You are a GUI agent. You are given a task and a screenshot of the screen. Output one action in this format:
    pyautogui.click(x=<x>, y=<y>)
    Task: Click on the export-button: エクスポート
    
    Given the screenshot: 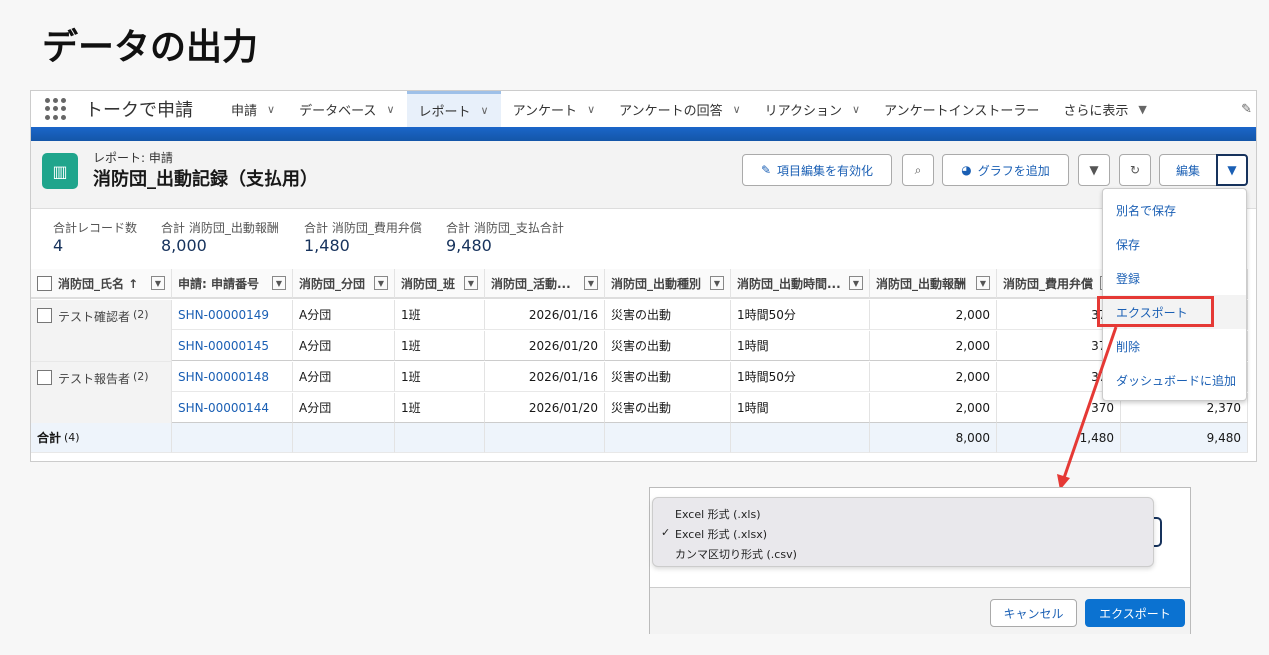 What is the action you would take?
    pyautogui.click(x=1135, y=613)
    